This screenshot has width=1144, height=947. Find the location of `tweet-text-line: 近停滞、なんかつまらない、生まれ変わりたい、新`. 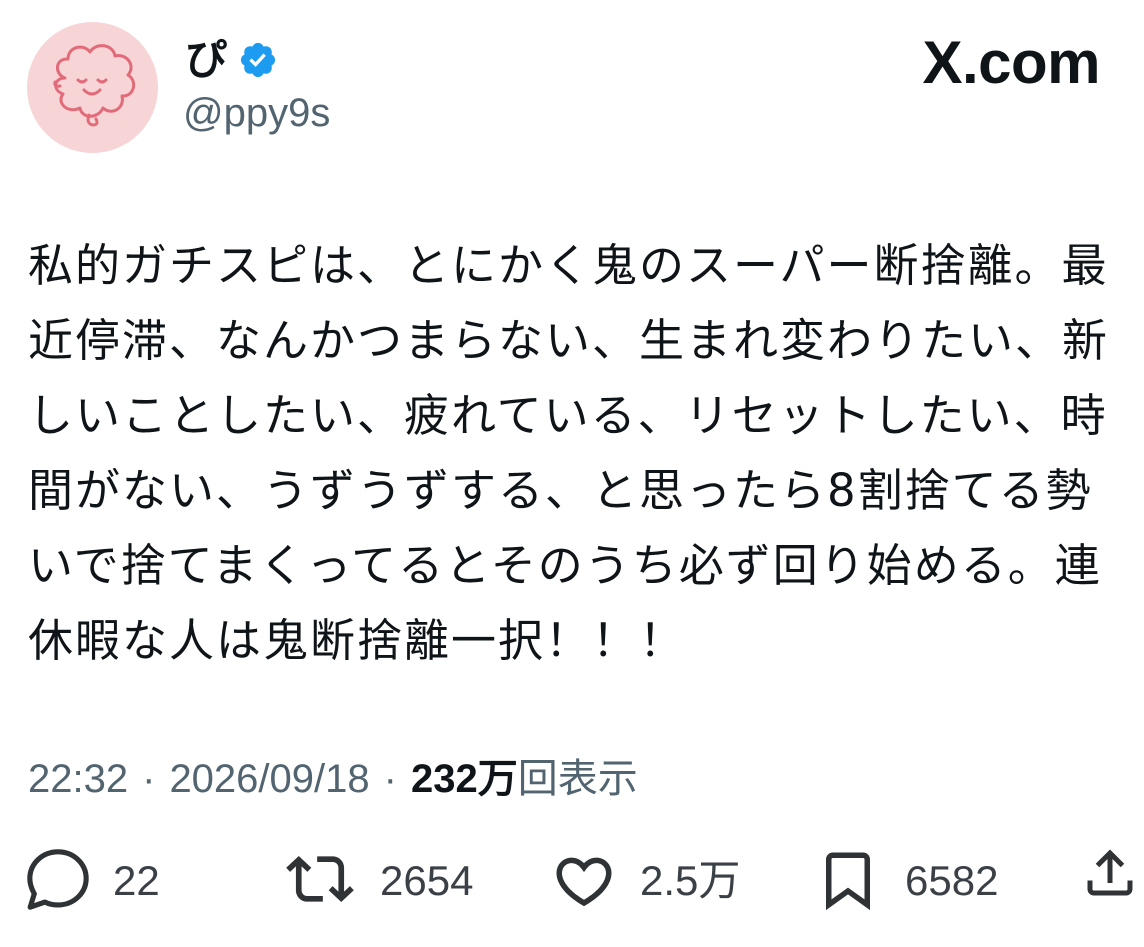

tweet-text-line: 近停滞、なんかつまらない、生まれ変わりたい、新 is located at coordinates (569, 340).